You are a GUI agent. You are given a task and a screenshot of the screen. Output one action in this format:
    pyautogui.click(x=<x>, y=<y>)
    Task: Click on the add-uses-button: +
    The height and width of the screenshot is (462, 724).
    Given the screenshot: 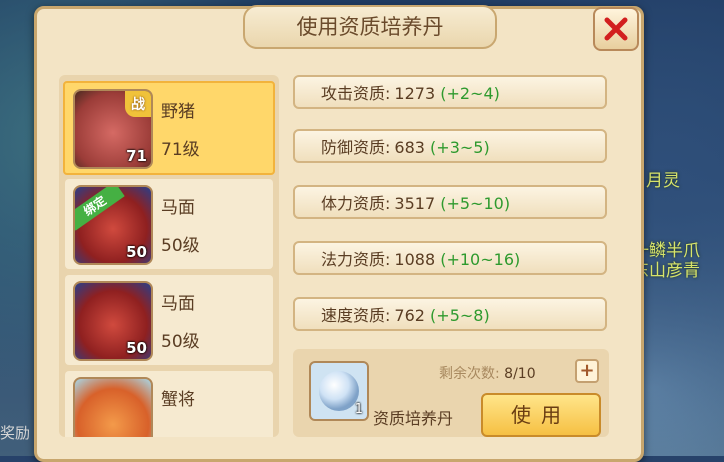 What is the action you would take?
    pyautogui.click(x=587, y=371)
    